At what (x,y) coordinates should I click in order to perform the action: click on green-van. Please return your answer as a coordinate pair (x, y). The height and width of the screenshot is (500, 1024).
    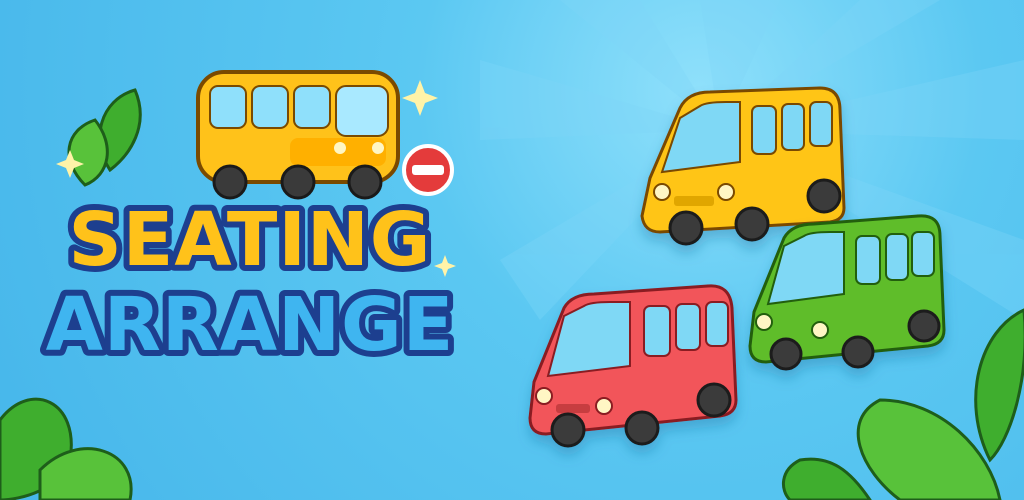
    Looking at the image, I should click on (847, 292).